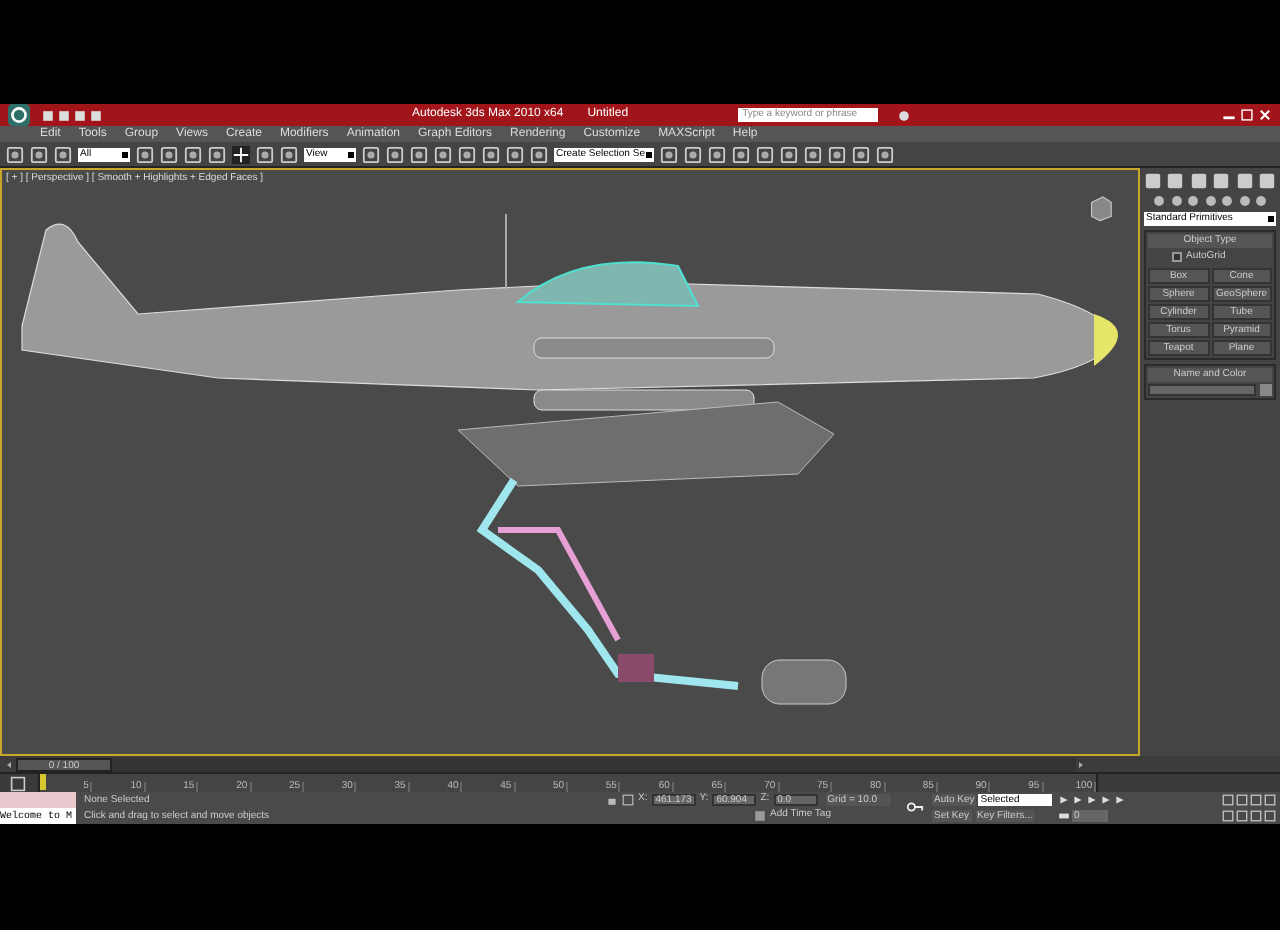 This screenshot has height=930, width=1280. I want to click on time-marker, so click(43, 782).